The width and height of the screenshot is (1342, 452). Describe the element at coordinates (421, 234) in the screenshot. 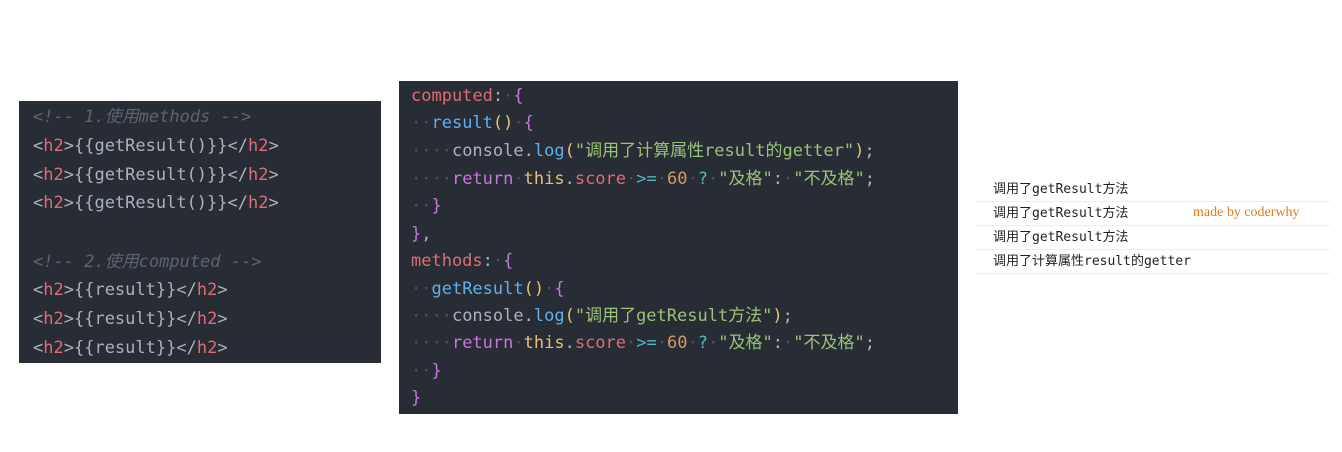

I see `code-line-close-computed: },` at that location.